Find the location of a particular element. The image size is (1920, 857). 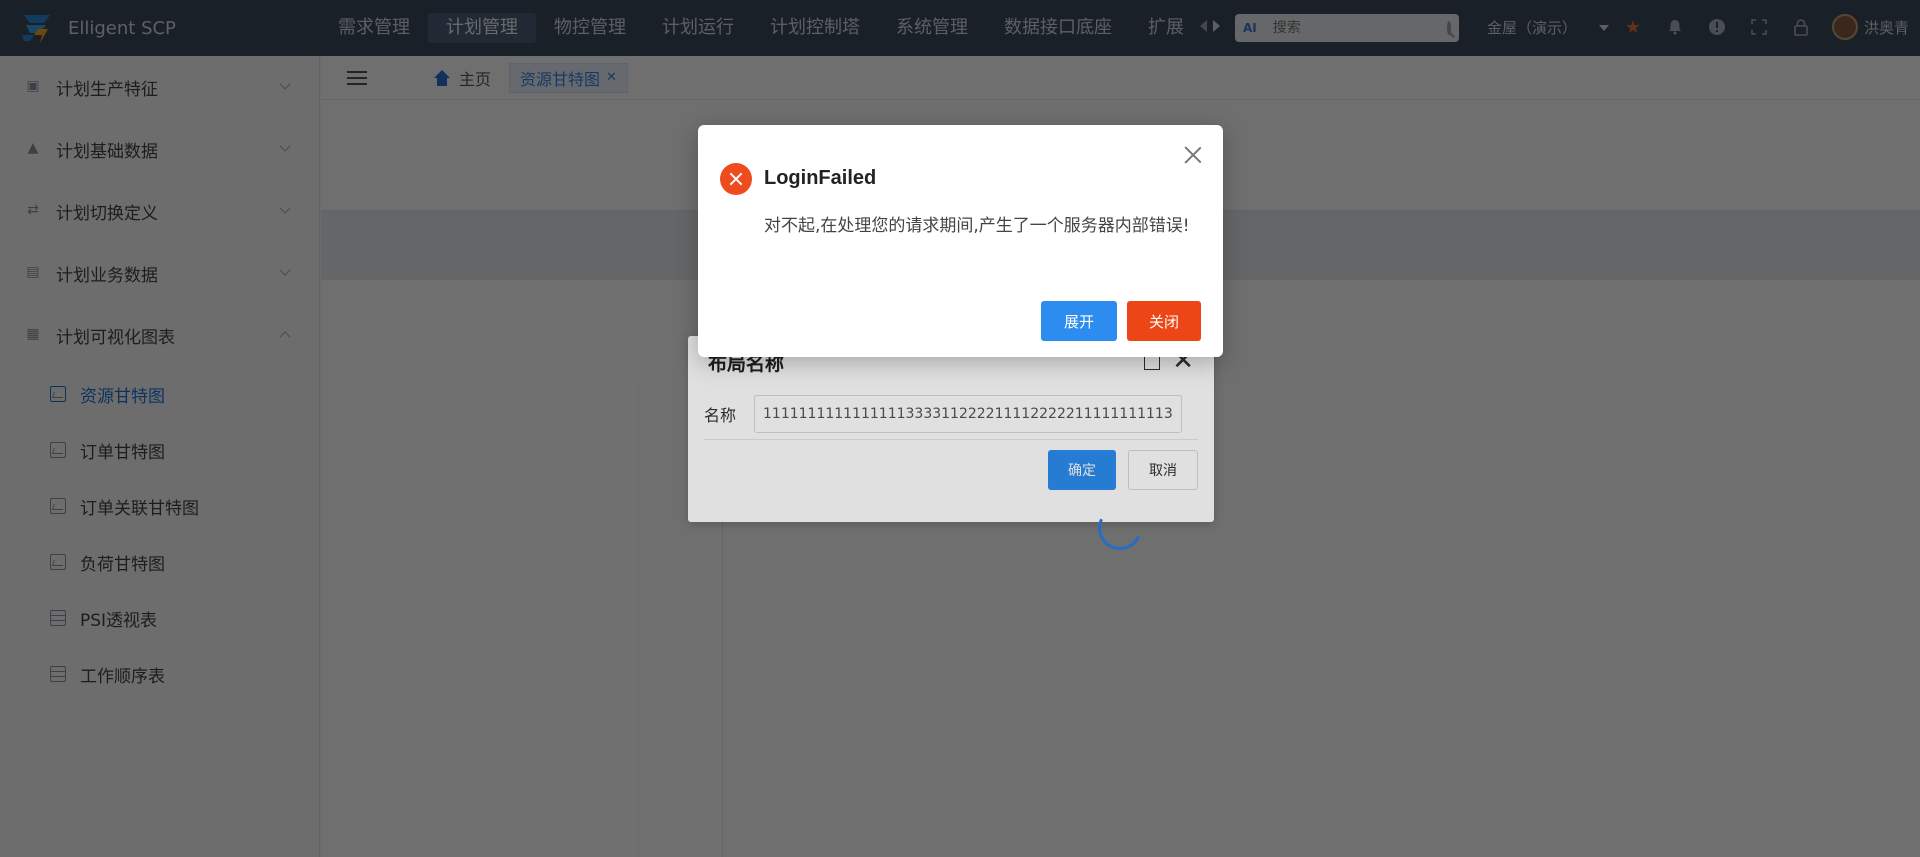

close-button: 关闭 is located at coordinates (1164, 321).